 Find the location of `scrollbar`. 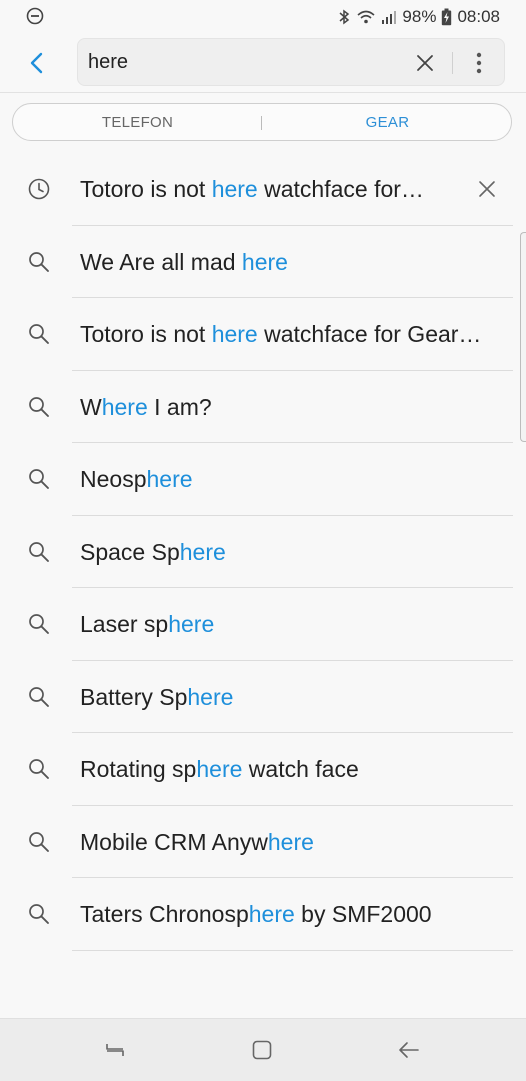

scrollbar is located at coordinates (523, 337).